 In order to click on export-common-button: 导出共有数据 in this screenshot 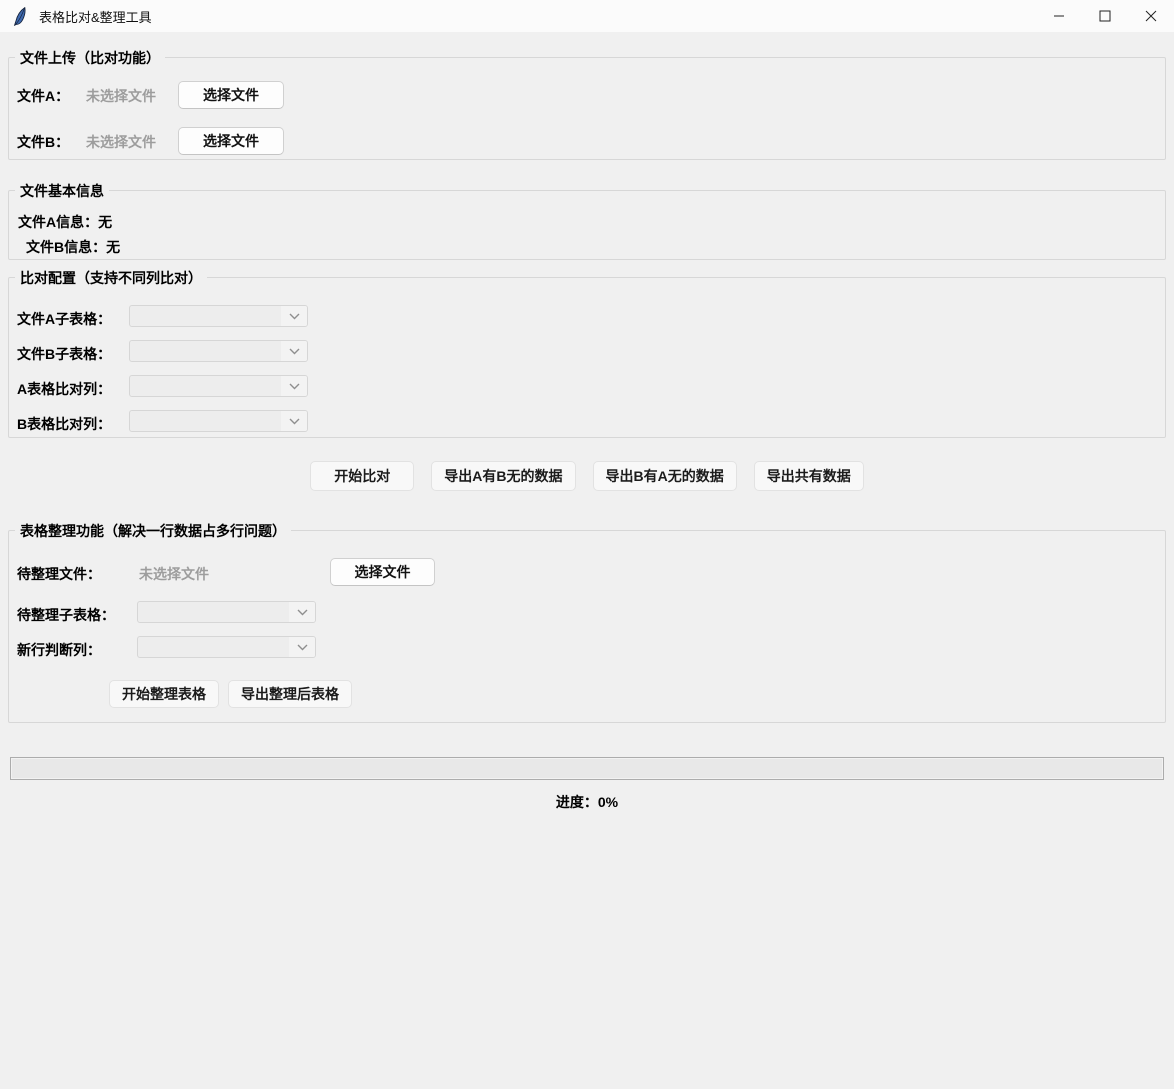, I will do `click(808, 476)`.